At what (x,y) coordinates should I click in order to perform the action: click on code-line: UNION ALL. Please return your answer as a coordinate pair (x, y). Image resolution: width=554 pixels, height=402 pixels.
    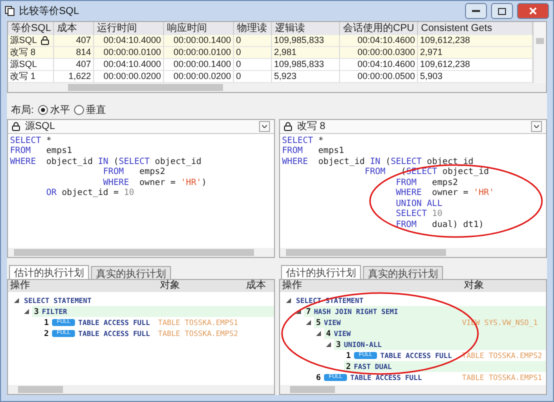
    Looking at the image, I should click on (418, 204).